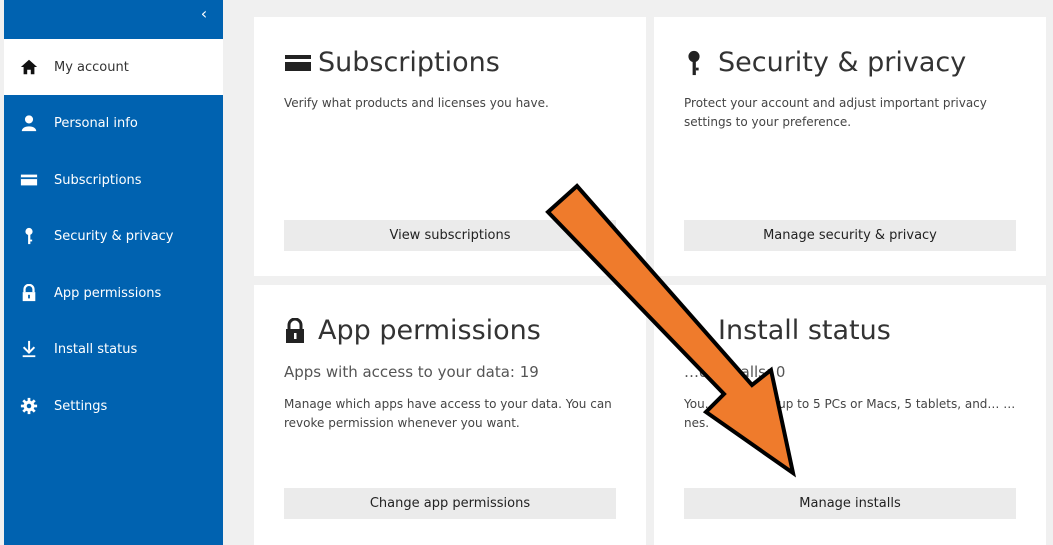  I want to click on sidebar-item-label: Subscriptions, so click(98, 180).